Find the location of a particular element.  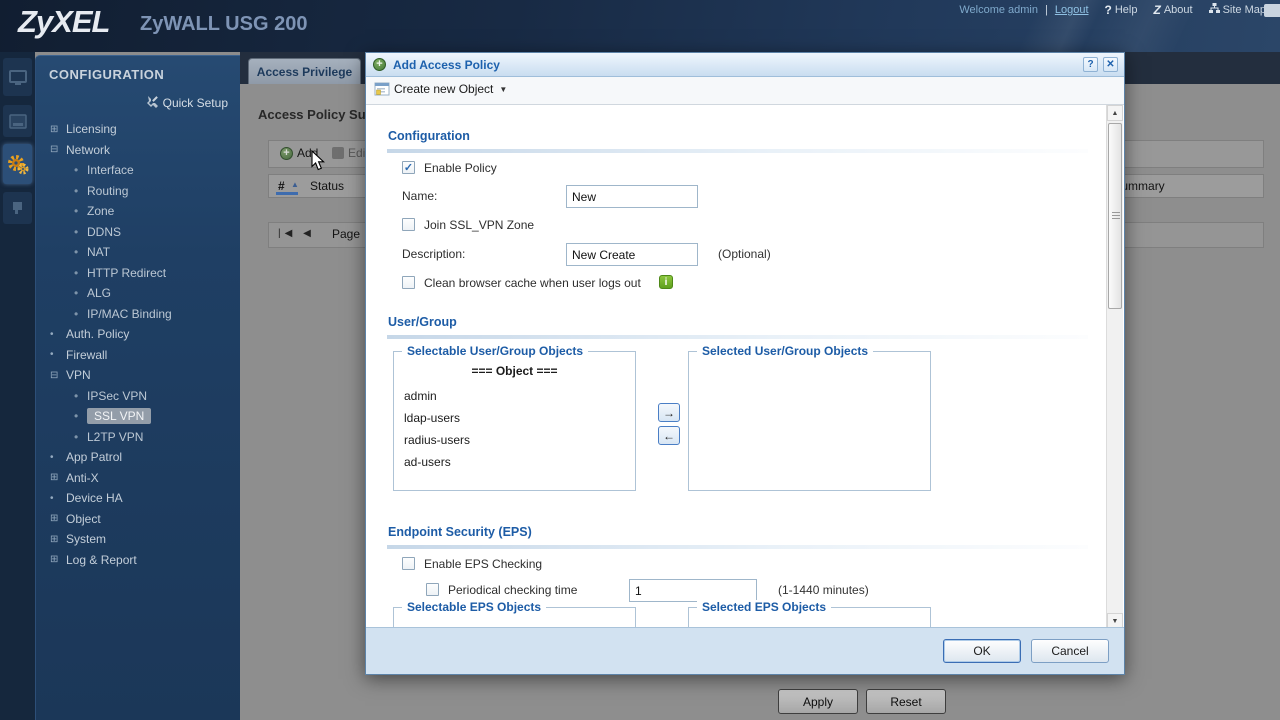

logout-link: Logout is located at coordinates (1072, 10).